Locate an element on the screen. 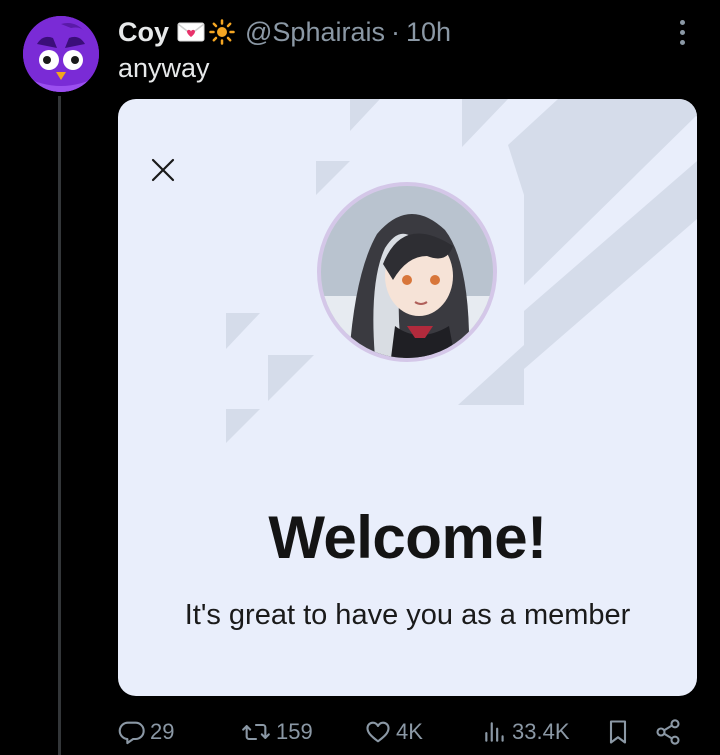  view-count: 33.4K is located at coordinates (541, 731).